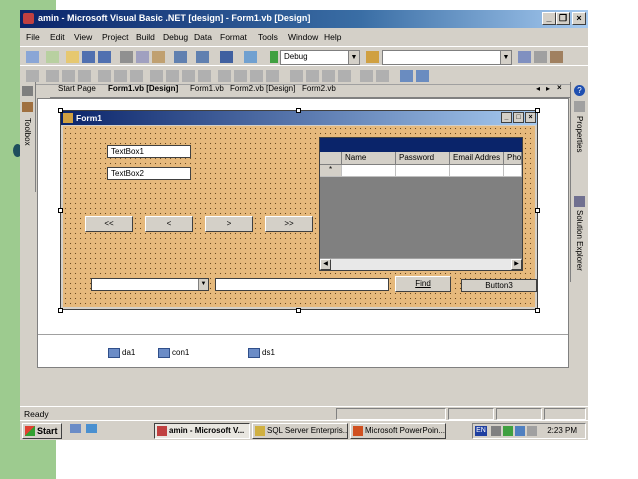  What do you see at coordinates (344, 76) in the screenshot?
I see `remove-vspacing-icon` at bounding box center [344, 76].